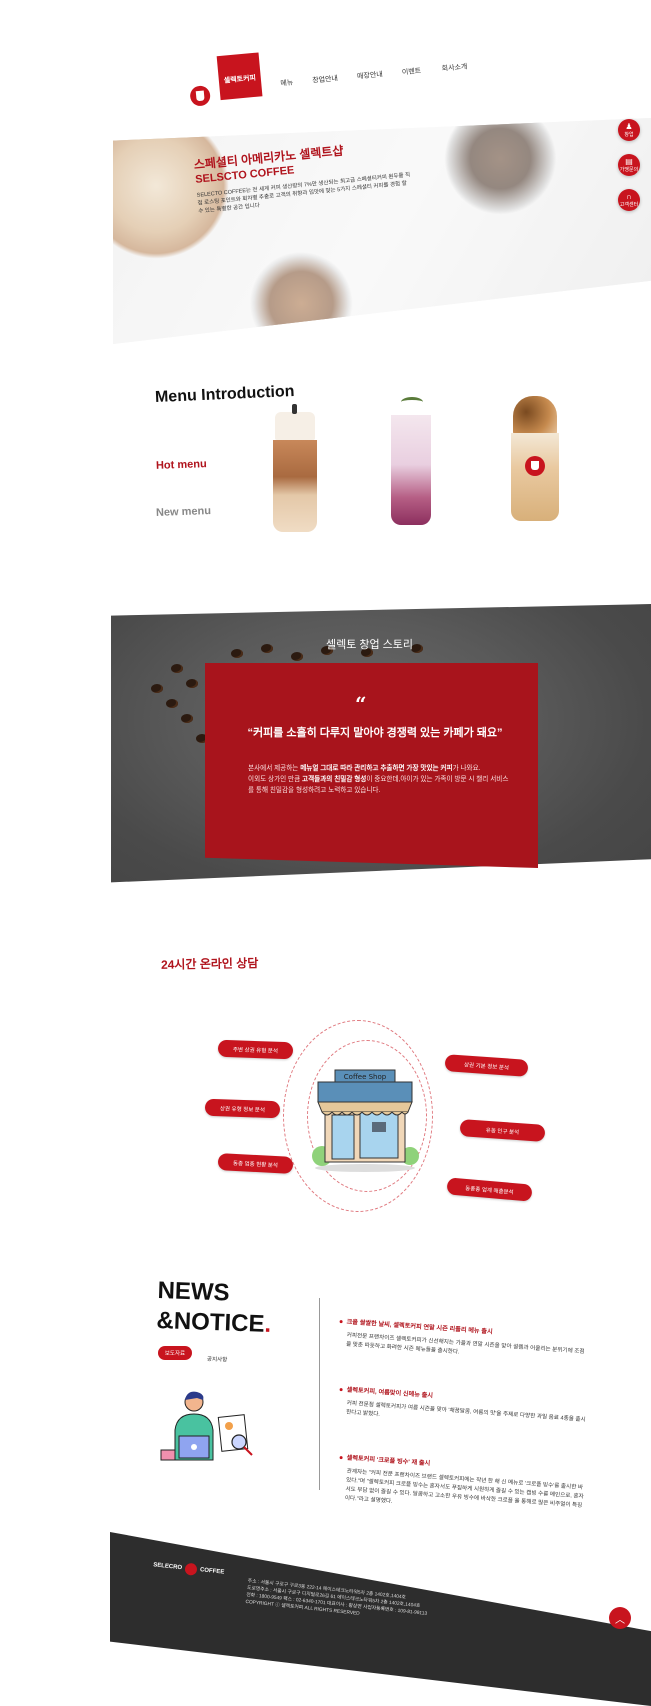 The image size is (651, 1706). What do you see at coordinates (183, 512) in the screenshot?
I see `menu-tab-new: New menu` at bounding box center [183, 512].